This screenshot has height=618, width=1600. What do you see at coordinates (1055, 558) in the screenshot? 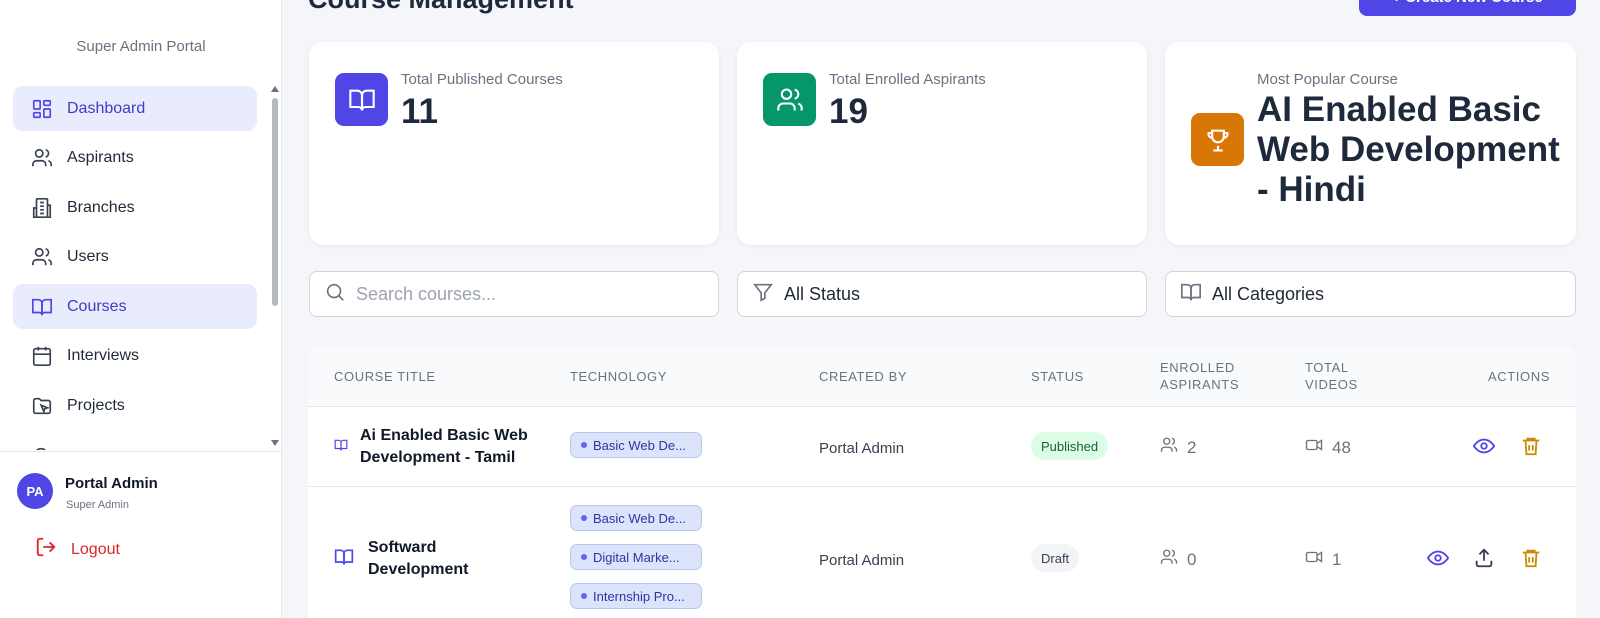
I see `status-badge: Draft` at bounding box center [1055, 558].